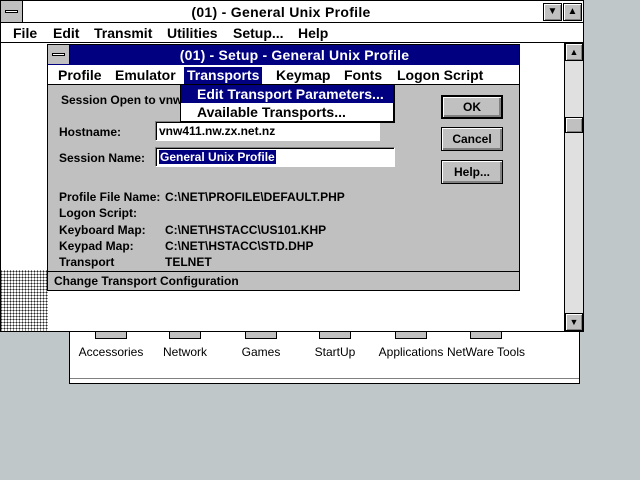  Describe the element at coordinates (573, 187) in the screenshot. I see `vertical-scrollbar: ▲ ▼` at that location.